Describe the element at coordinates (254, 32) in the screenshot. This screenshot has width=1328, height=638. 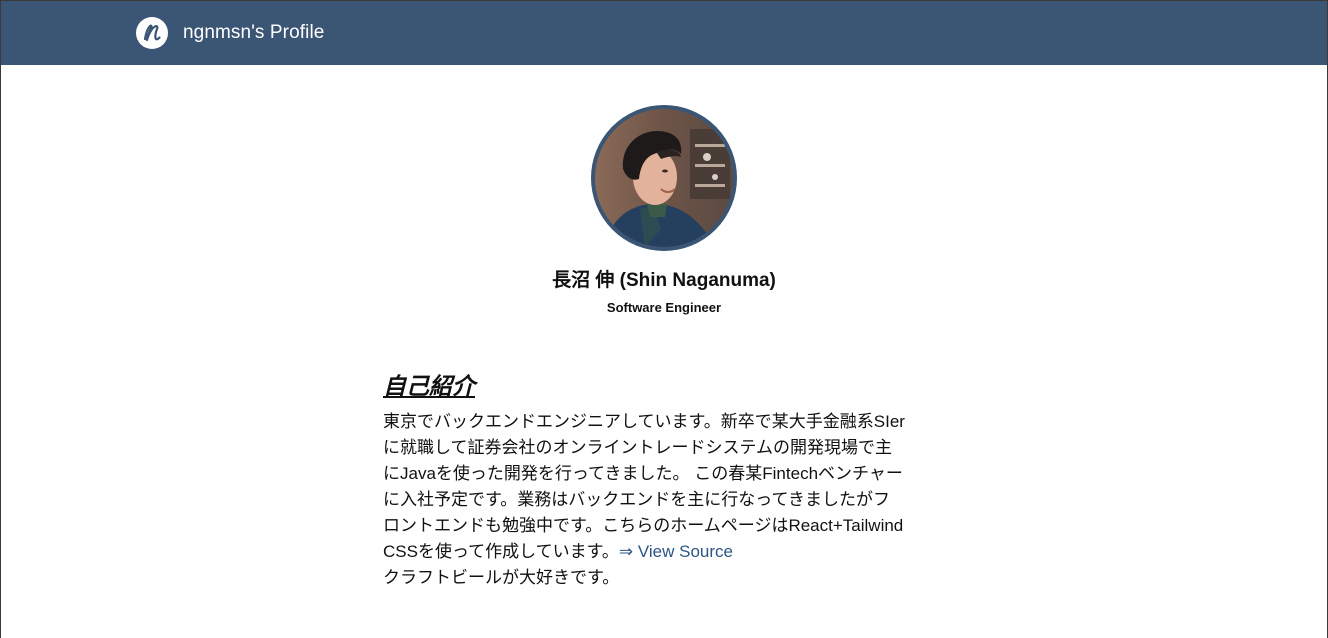
I see `site-title: ngnmsn's Profile` at that location.